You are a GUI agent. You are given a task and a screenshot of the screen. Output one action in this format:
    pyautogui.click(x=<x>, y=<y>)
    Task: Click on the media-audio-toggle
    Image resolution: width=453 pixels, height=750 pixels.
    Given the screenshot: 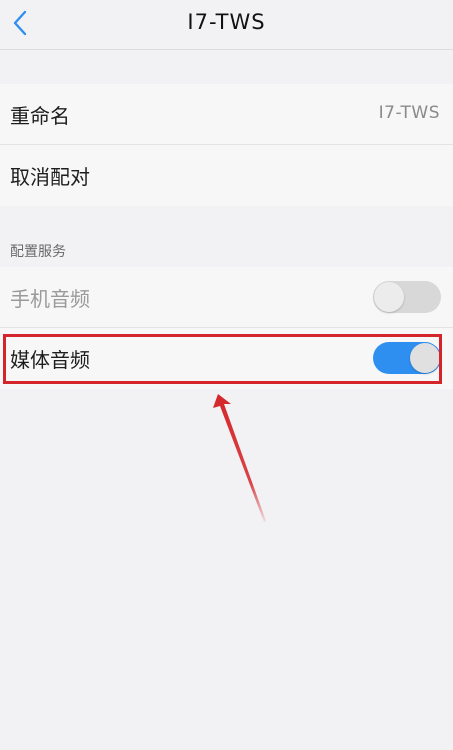 What is the action you would take?
    pyautogui.click(x=407, y=358)
    